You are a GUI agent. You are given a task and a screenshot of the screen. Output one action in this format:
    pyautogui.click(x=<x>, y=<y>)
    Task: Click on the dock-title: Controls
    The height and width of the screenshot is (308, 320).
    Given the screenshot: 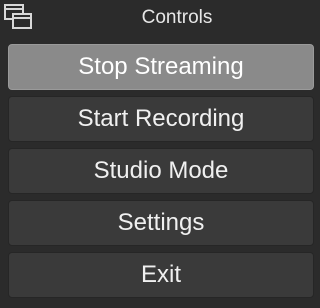 What is the action you would take?
    pyautogui.click(x=177, y=17)
    